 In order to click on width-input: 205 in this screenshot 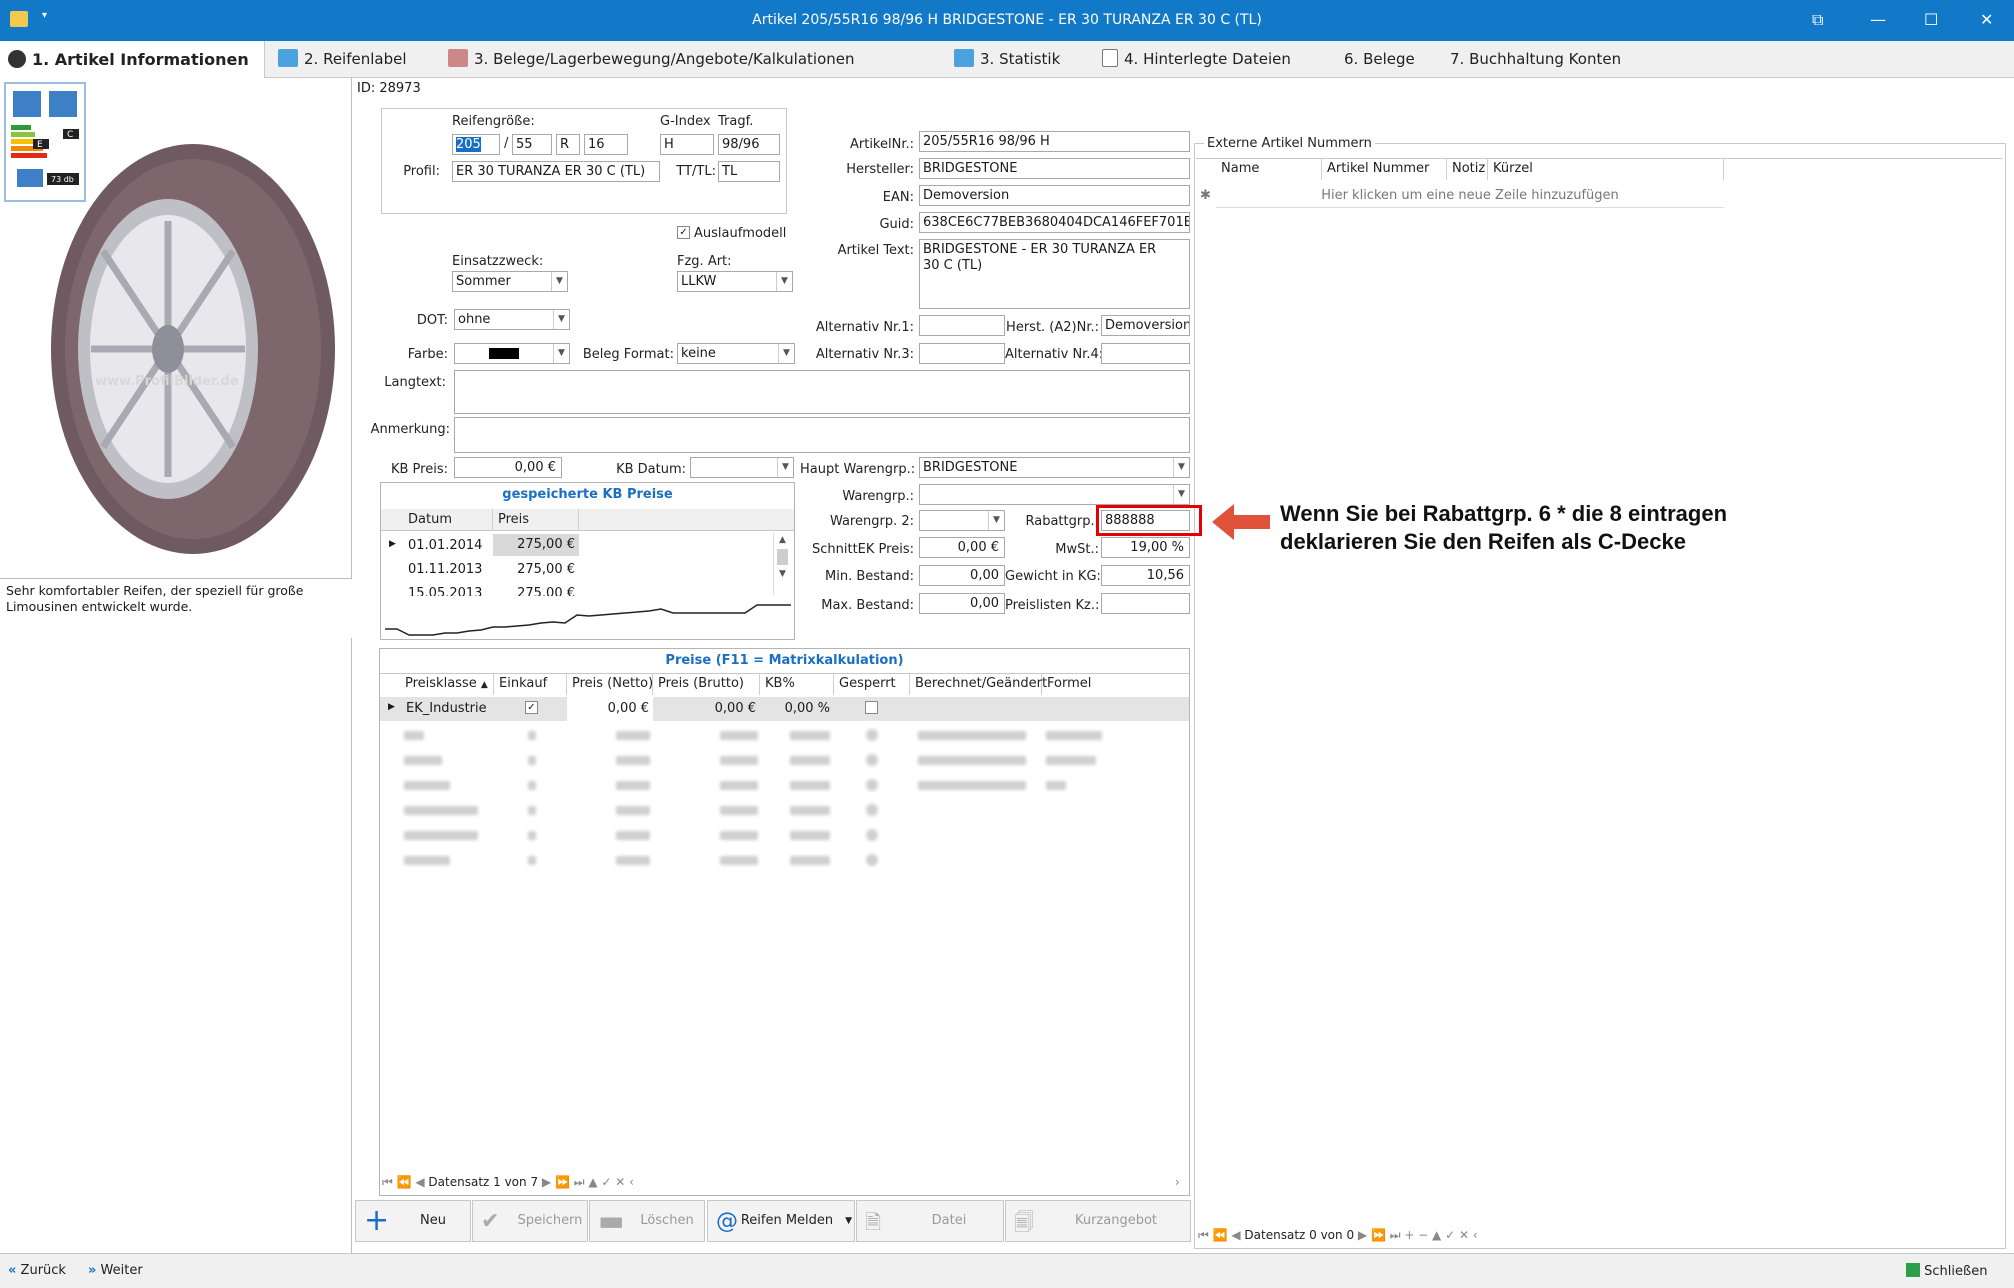, I will do `click(476, 144)`.